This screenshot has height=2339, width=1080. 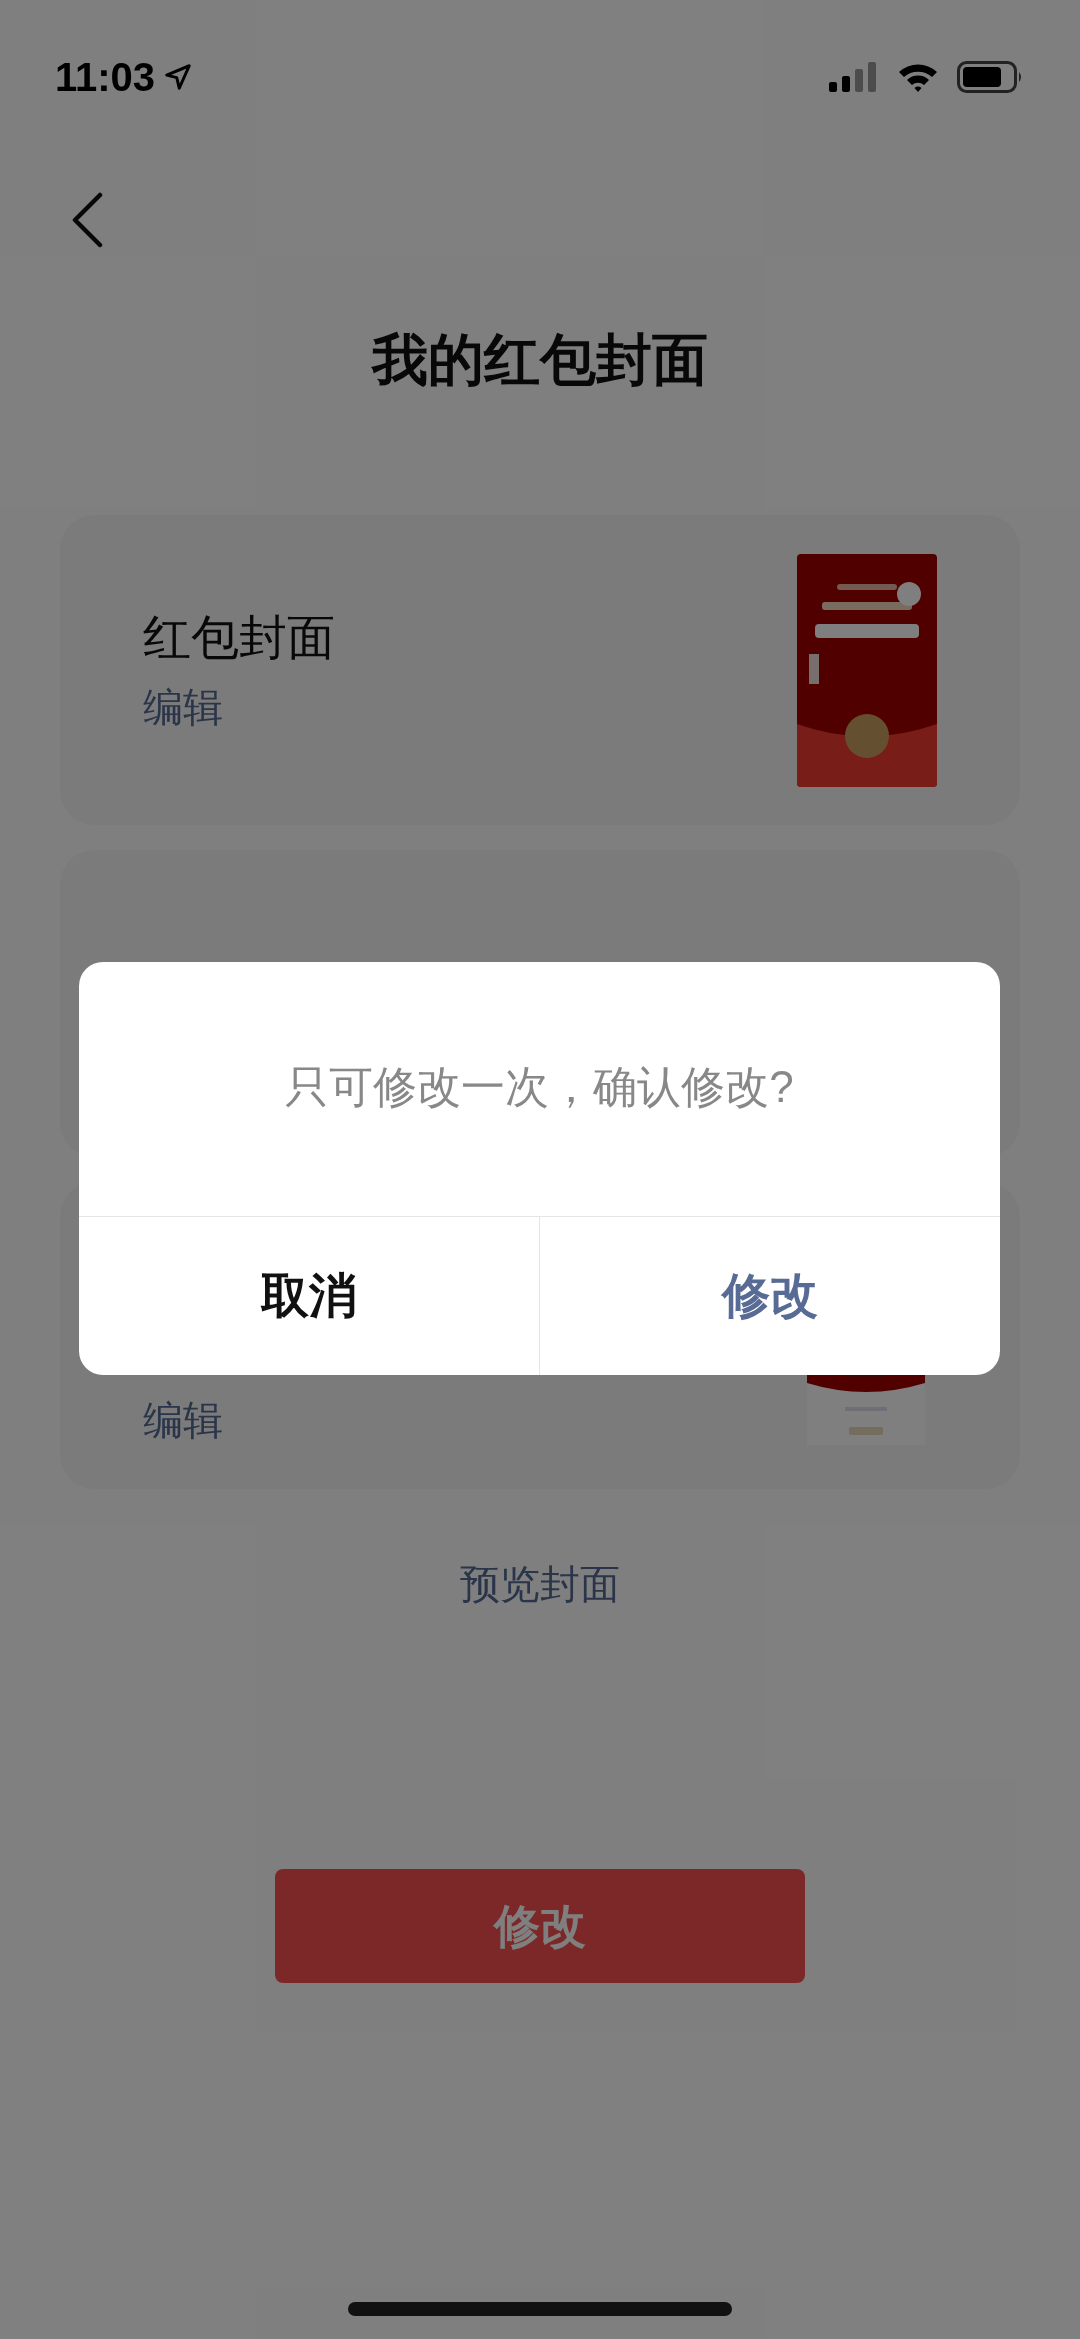 I want to click on back-icon, so click(x=87, y=220).